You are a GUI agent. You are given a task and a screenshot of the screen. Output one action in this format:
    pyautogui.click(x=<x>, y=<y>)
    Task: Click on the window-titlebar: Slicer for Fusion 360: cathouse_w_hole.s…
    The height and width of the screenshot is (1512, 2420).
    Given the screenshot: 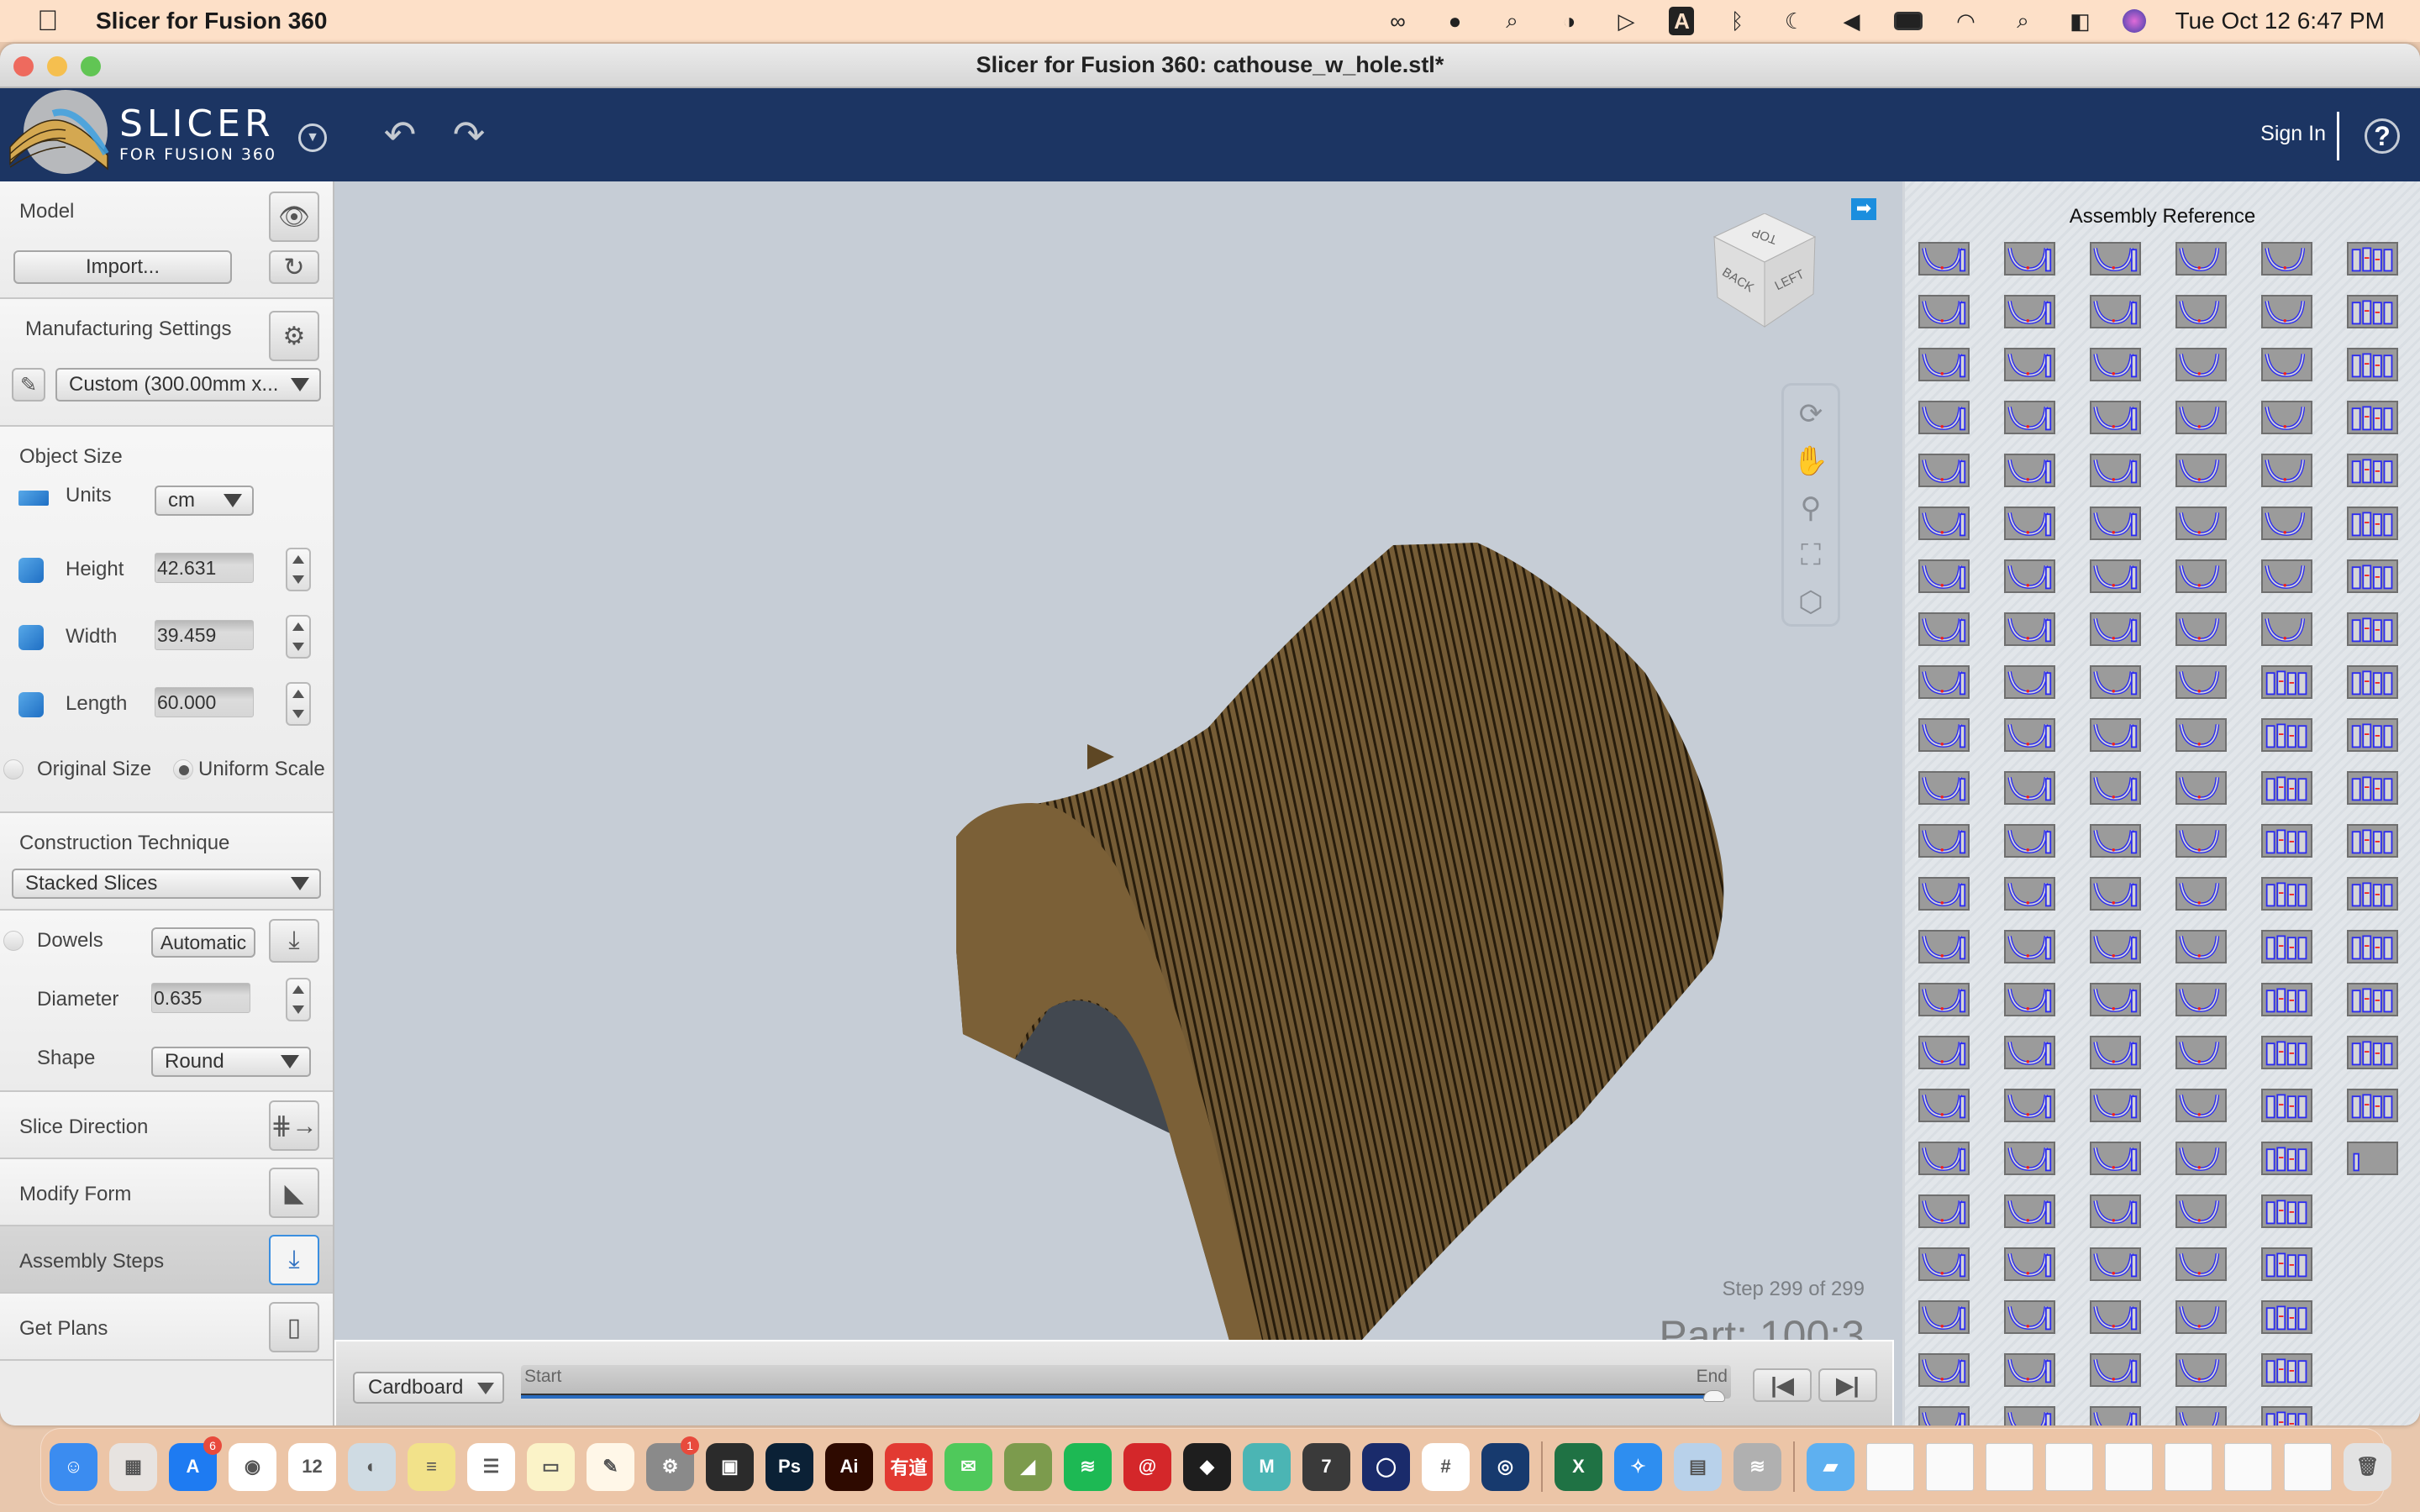 What is the action you would take?
    pyautogui.click(x=1210, y=66)
    